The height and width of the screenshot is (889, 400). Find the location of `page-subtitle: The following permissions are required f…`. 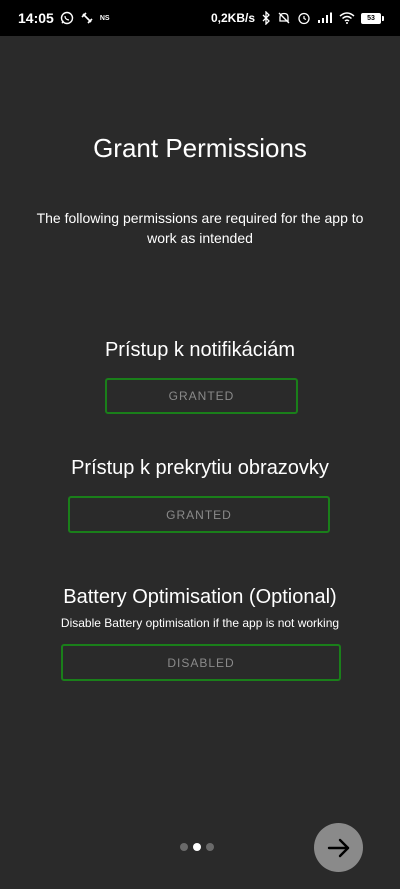

page-subtitle: The following permissions are required f… is located at coordinates (200, 228).